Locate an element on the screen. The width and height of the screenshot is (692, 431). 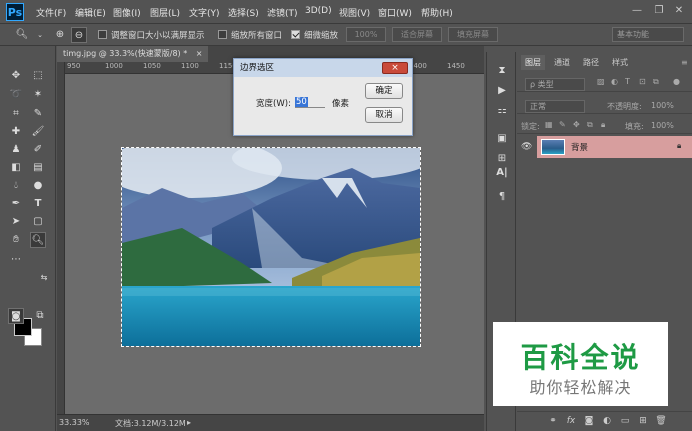
menu-image: 图像(I) is located at coordinates (127, 12).